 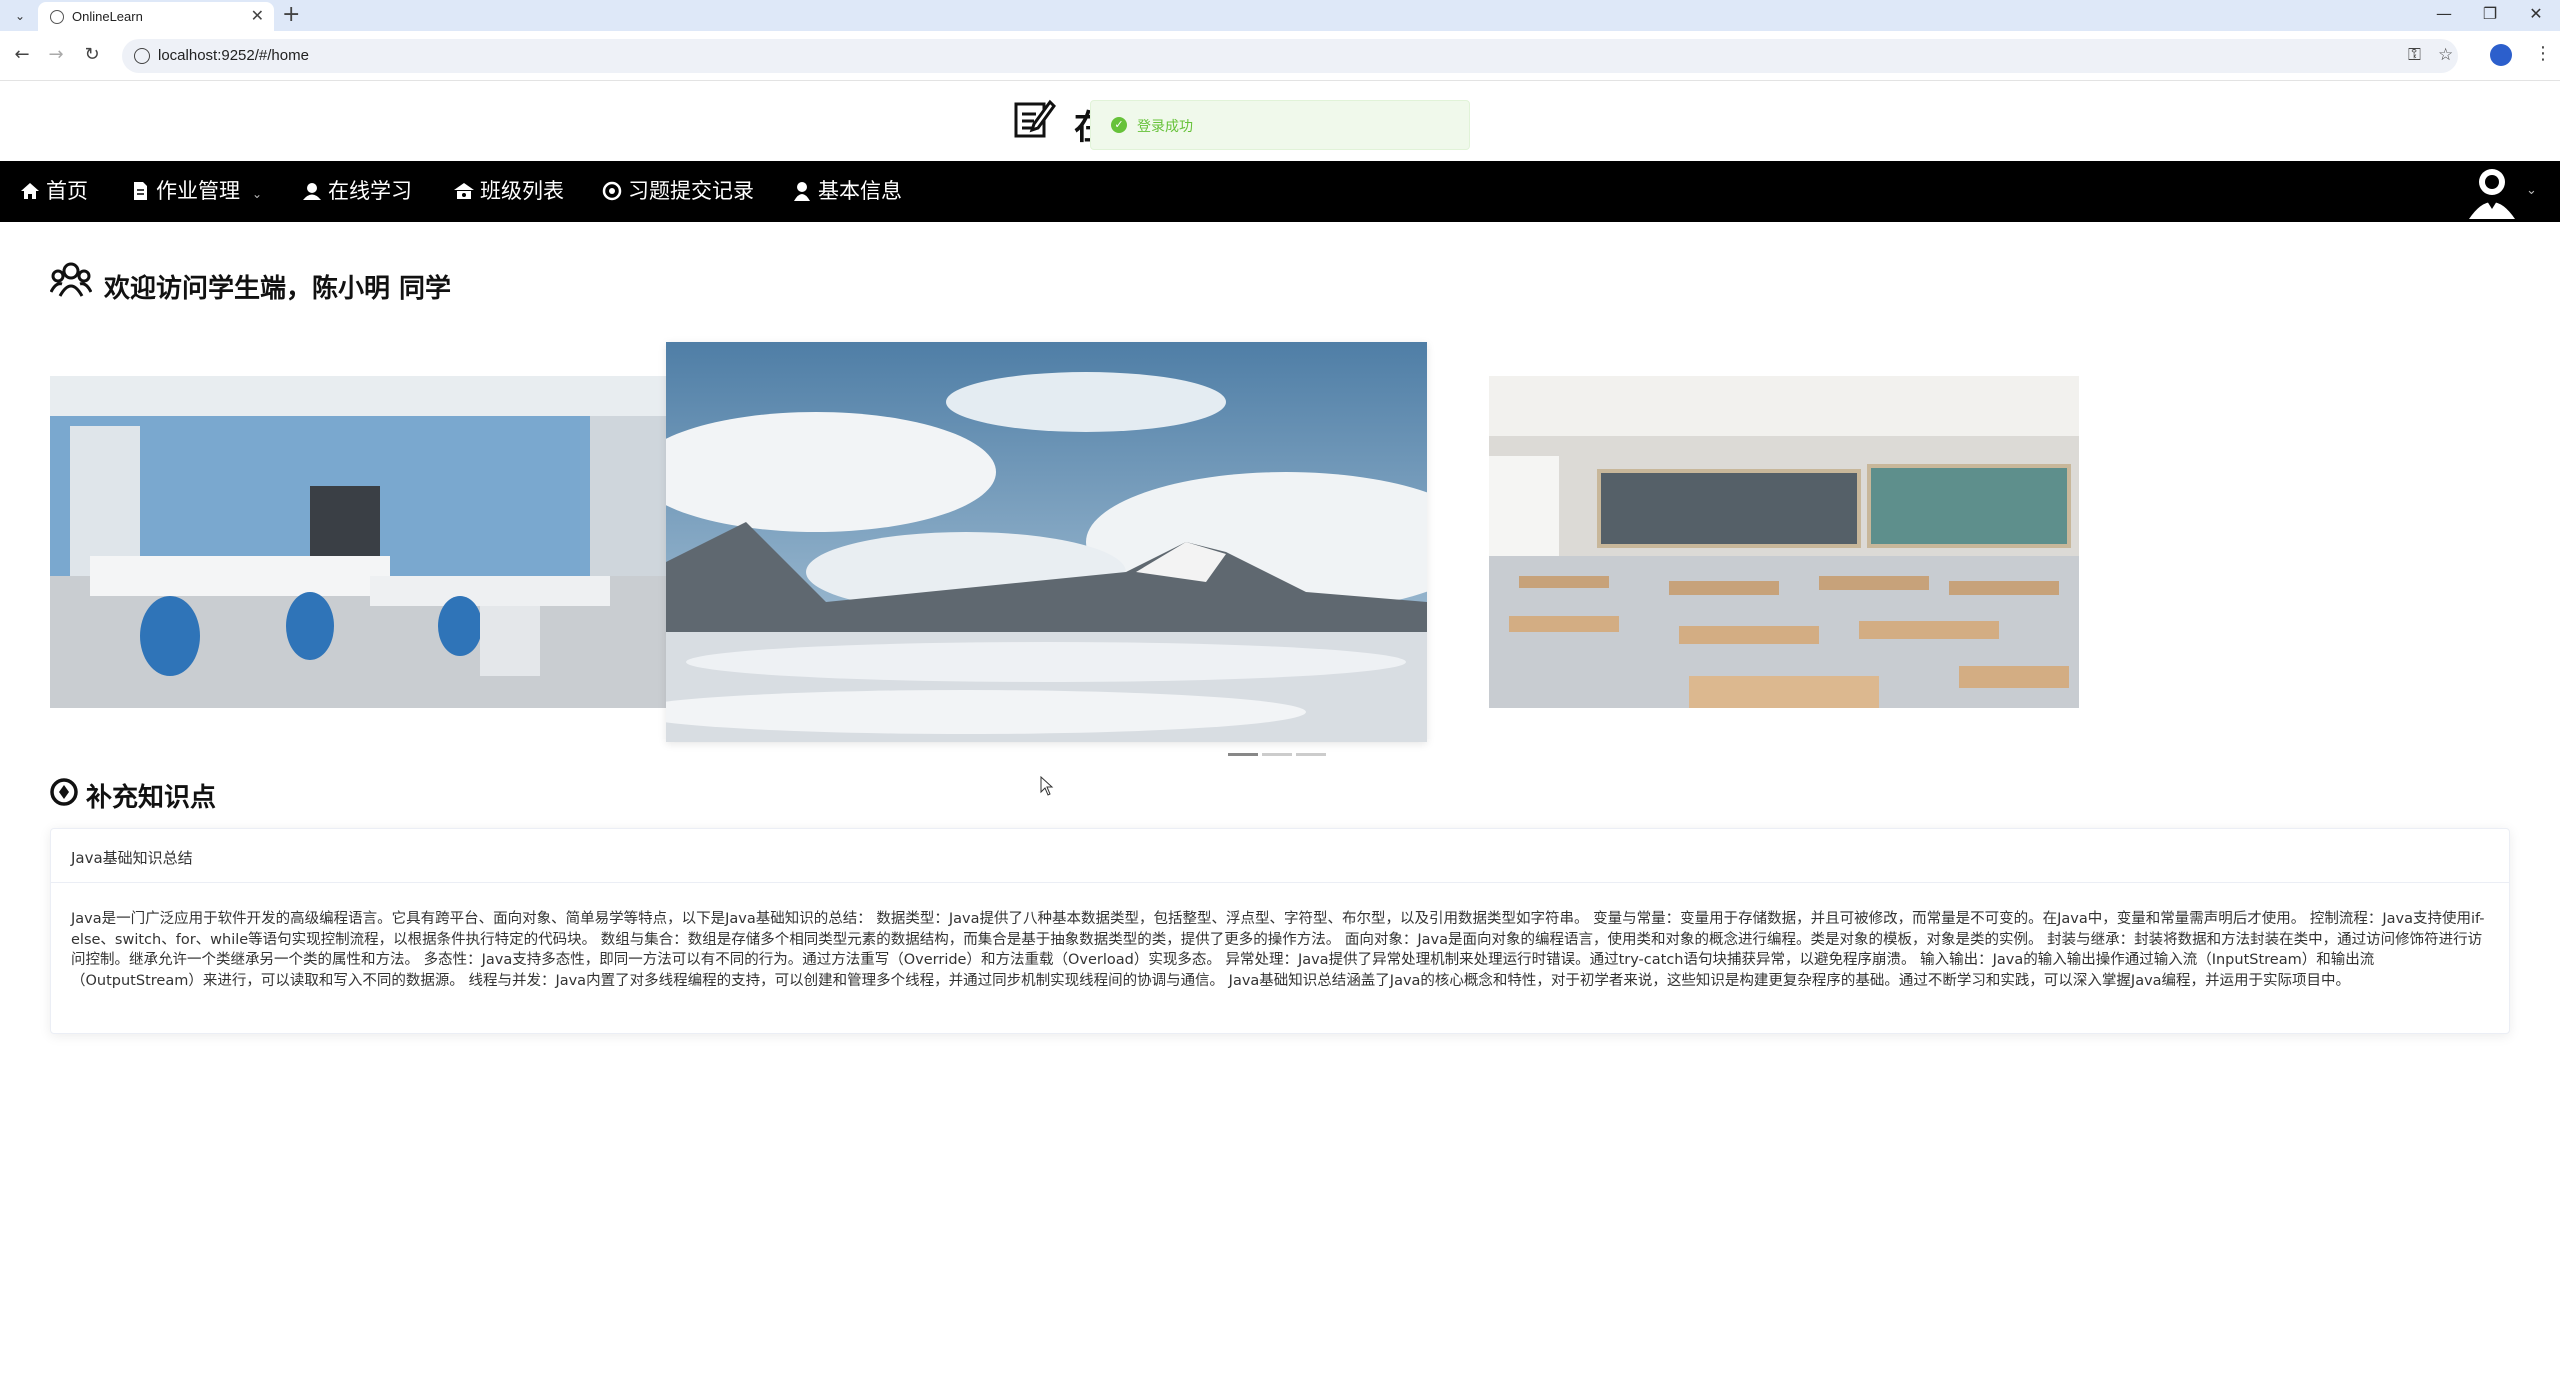 I want to click on main-nav: 首页 作业管理 ⌄ 在线学习 班级列表 习题提交记录 基本信息 ⌄, so click(x=1280, y=191).